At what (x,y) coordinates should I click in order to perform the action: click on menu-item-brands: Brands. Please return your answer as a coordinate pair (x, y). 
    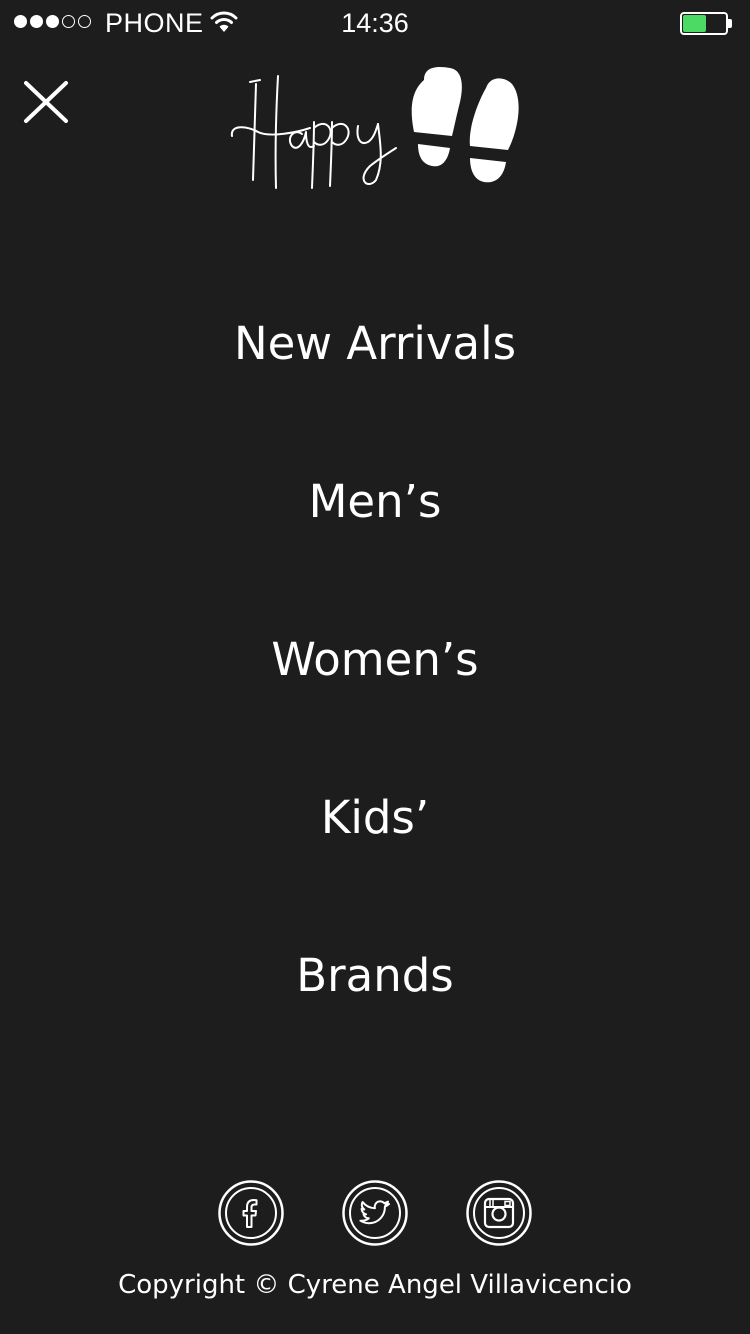
    Looking at the image, I should click on (374, 976).